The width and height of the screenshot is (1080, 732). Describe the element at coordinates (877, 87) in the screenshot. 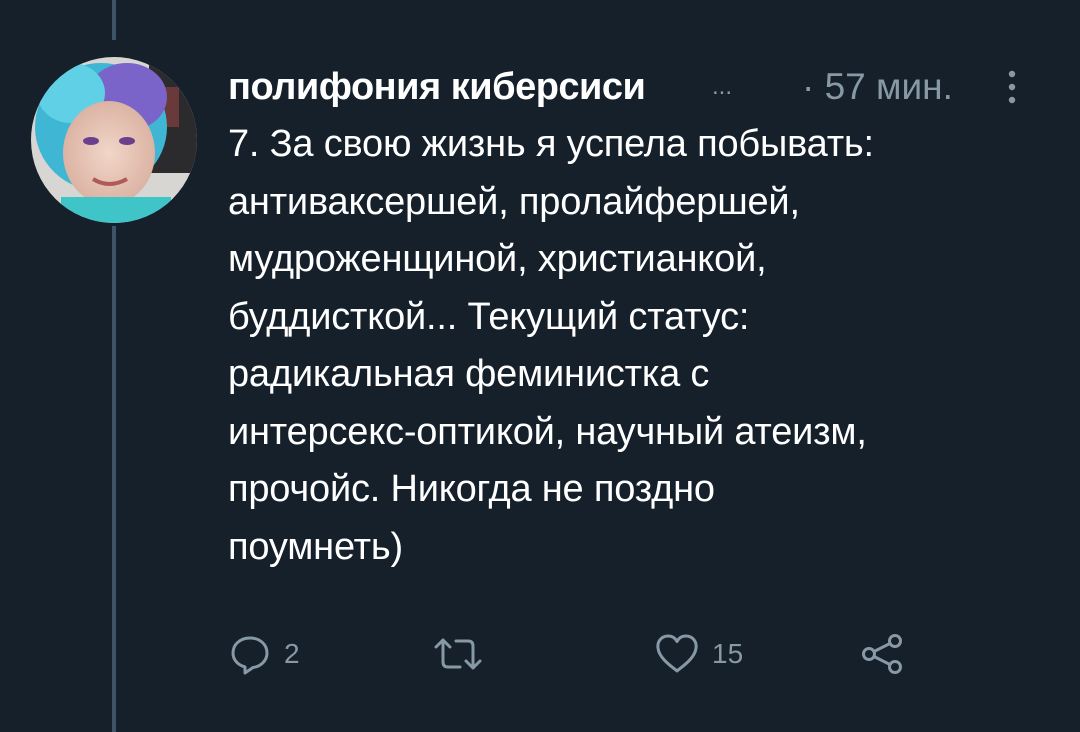

I see `timestamp: · 57 мин.` at that location.